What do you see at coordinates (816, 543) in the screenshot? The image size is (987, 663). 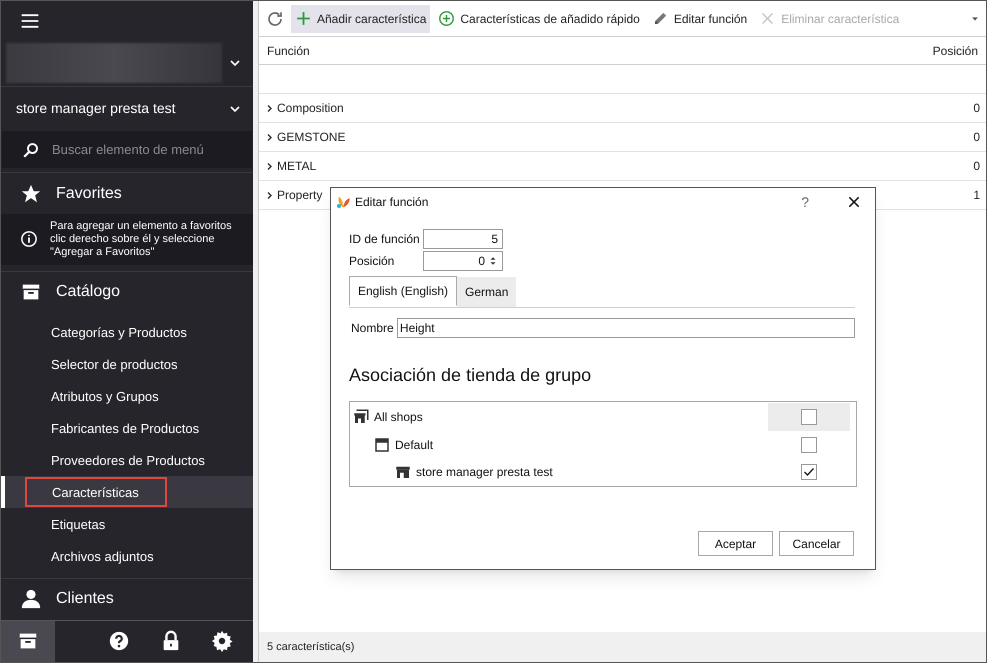 I see `dialog-button: Cancelar` at bounding box center [816, 543].